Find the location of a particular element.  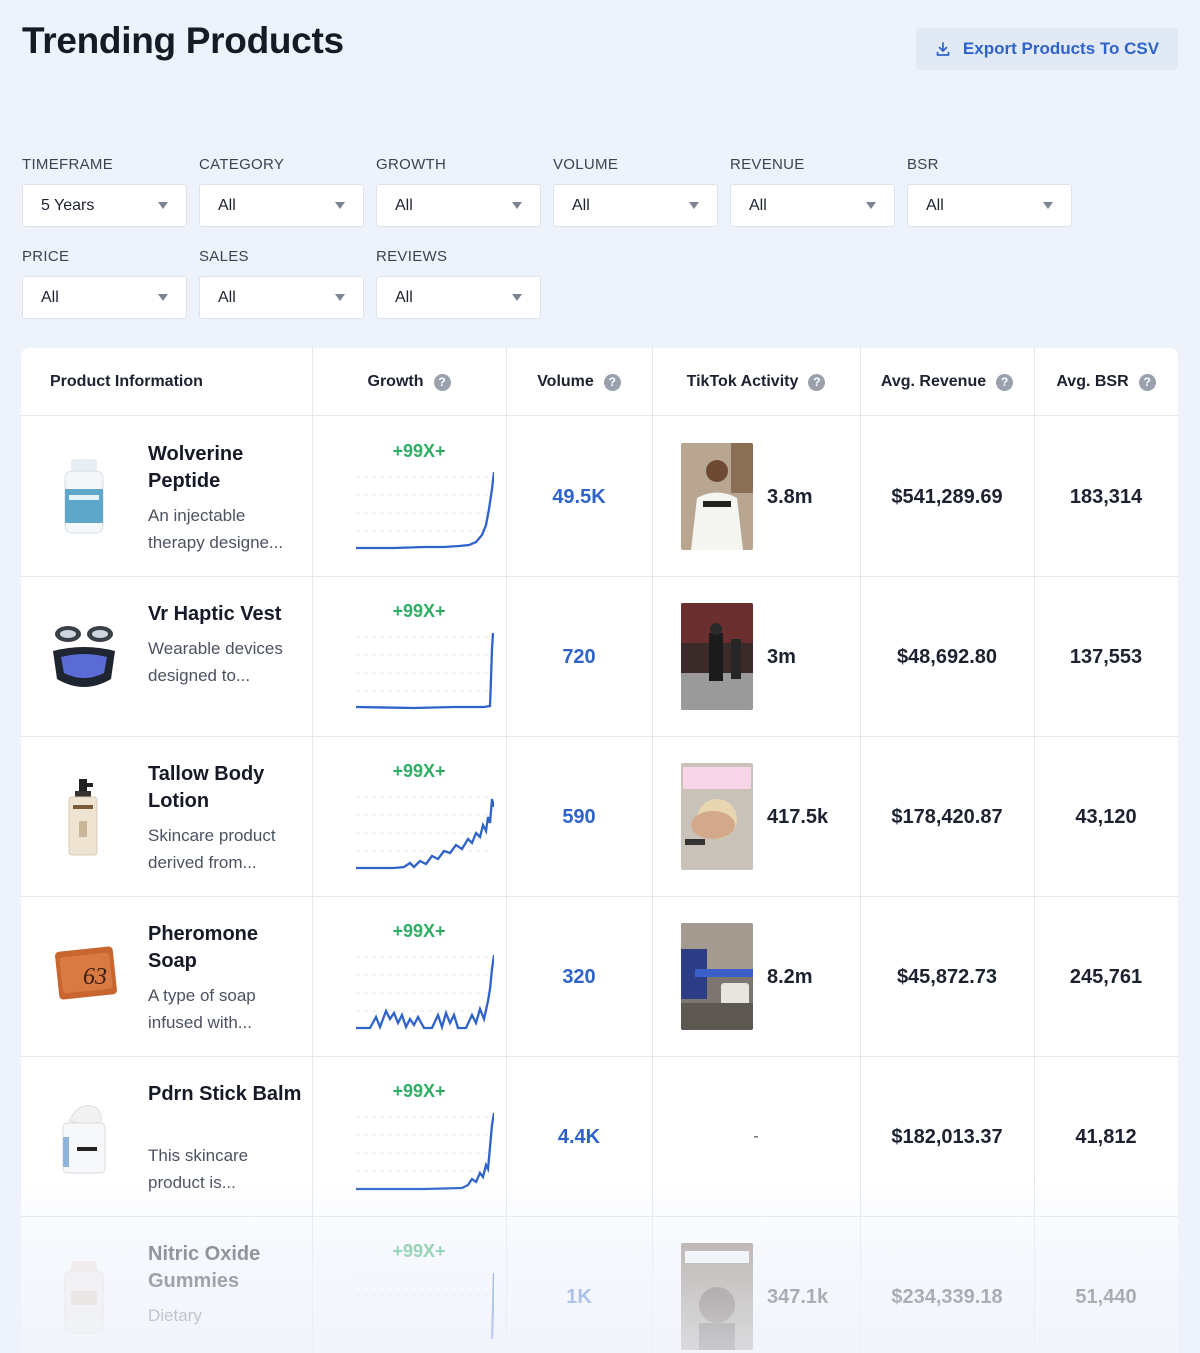

header-growth: Growth ? is located at coordinates (409, 382).